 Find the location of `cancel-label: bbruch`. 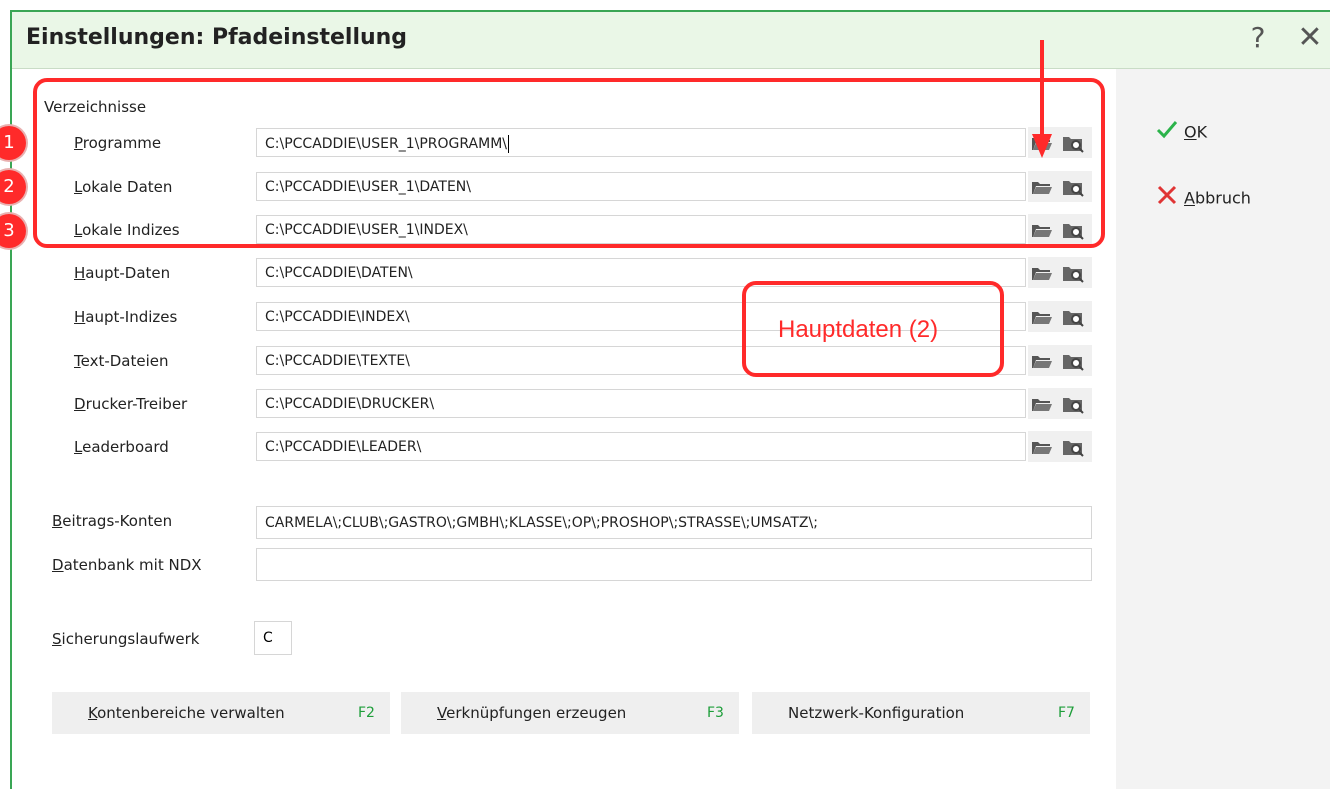

cancel-label: bbruch is located at coordinates (1222, 198).